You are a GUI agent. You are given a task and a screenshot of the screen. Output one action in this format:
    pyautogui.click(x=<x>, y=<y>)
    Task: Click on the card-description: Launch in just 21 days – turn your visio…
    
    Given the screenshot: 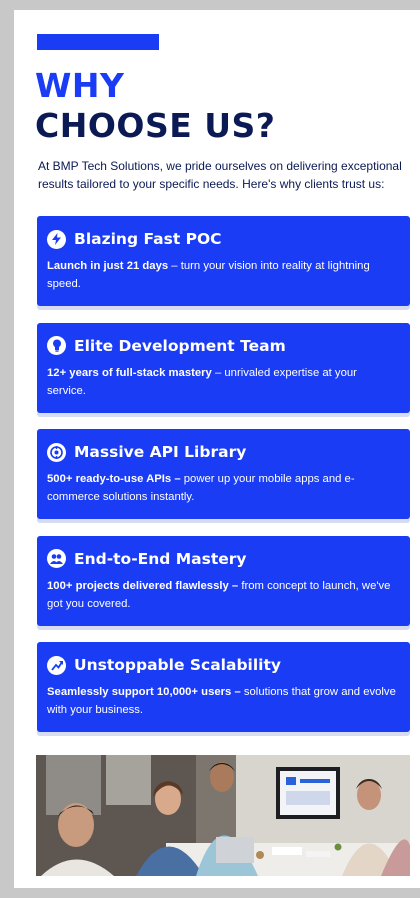 What is the action you would take?
    pyautogui.click(x=222, y=275)
    